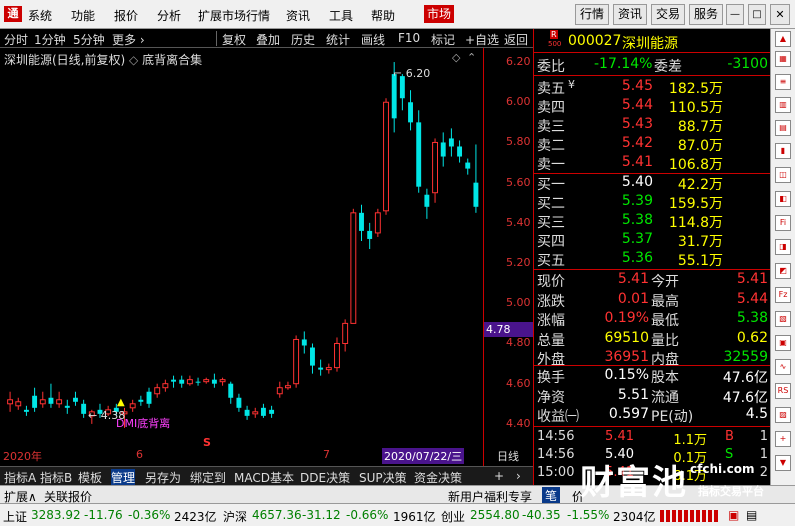 Image resolution: width=795 pixels, height=526 pixels. Describe the element at coordinates (508, 456) in the screenshot. I see `x-period-label: 日线` at that location.